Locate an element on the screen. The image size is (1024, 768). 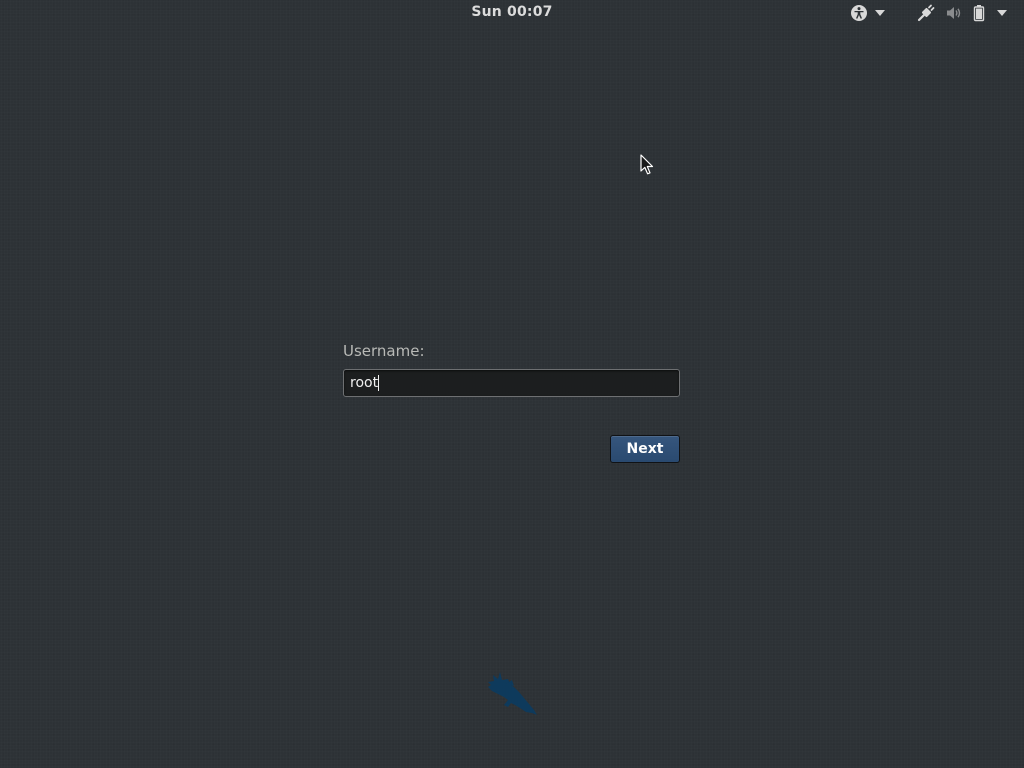
battery-icon is located at coordinates (979, 13).